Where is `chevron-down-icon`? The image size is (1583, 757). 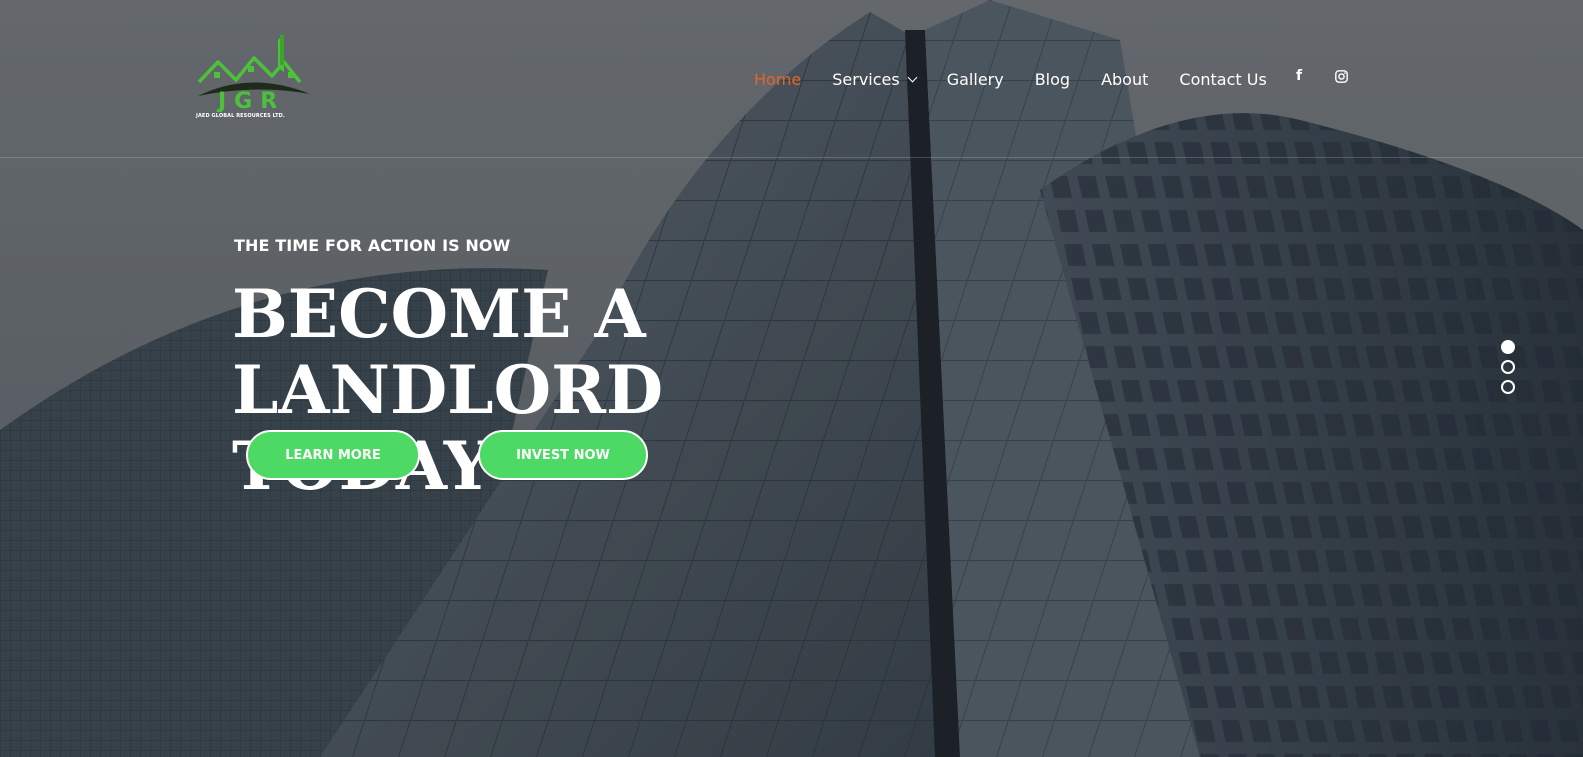
chevron-down-icon is located at coordinates (912, 77).